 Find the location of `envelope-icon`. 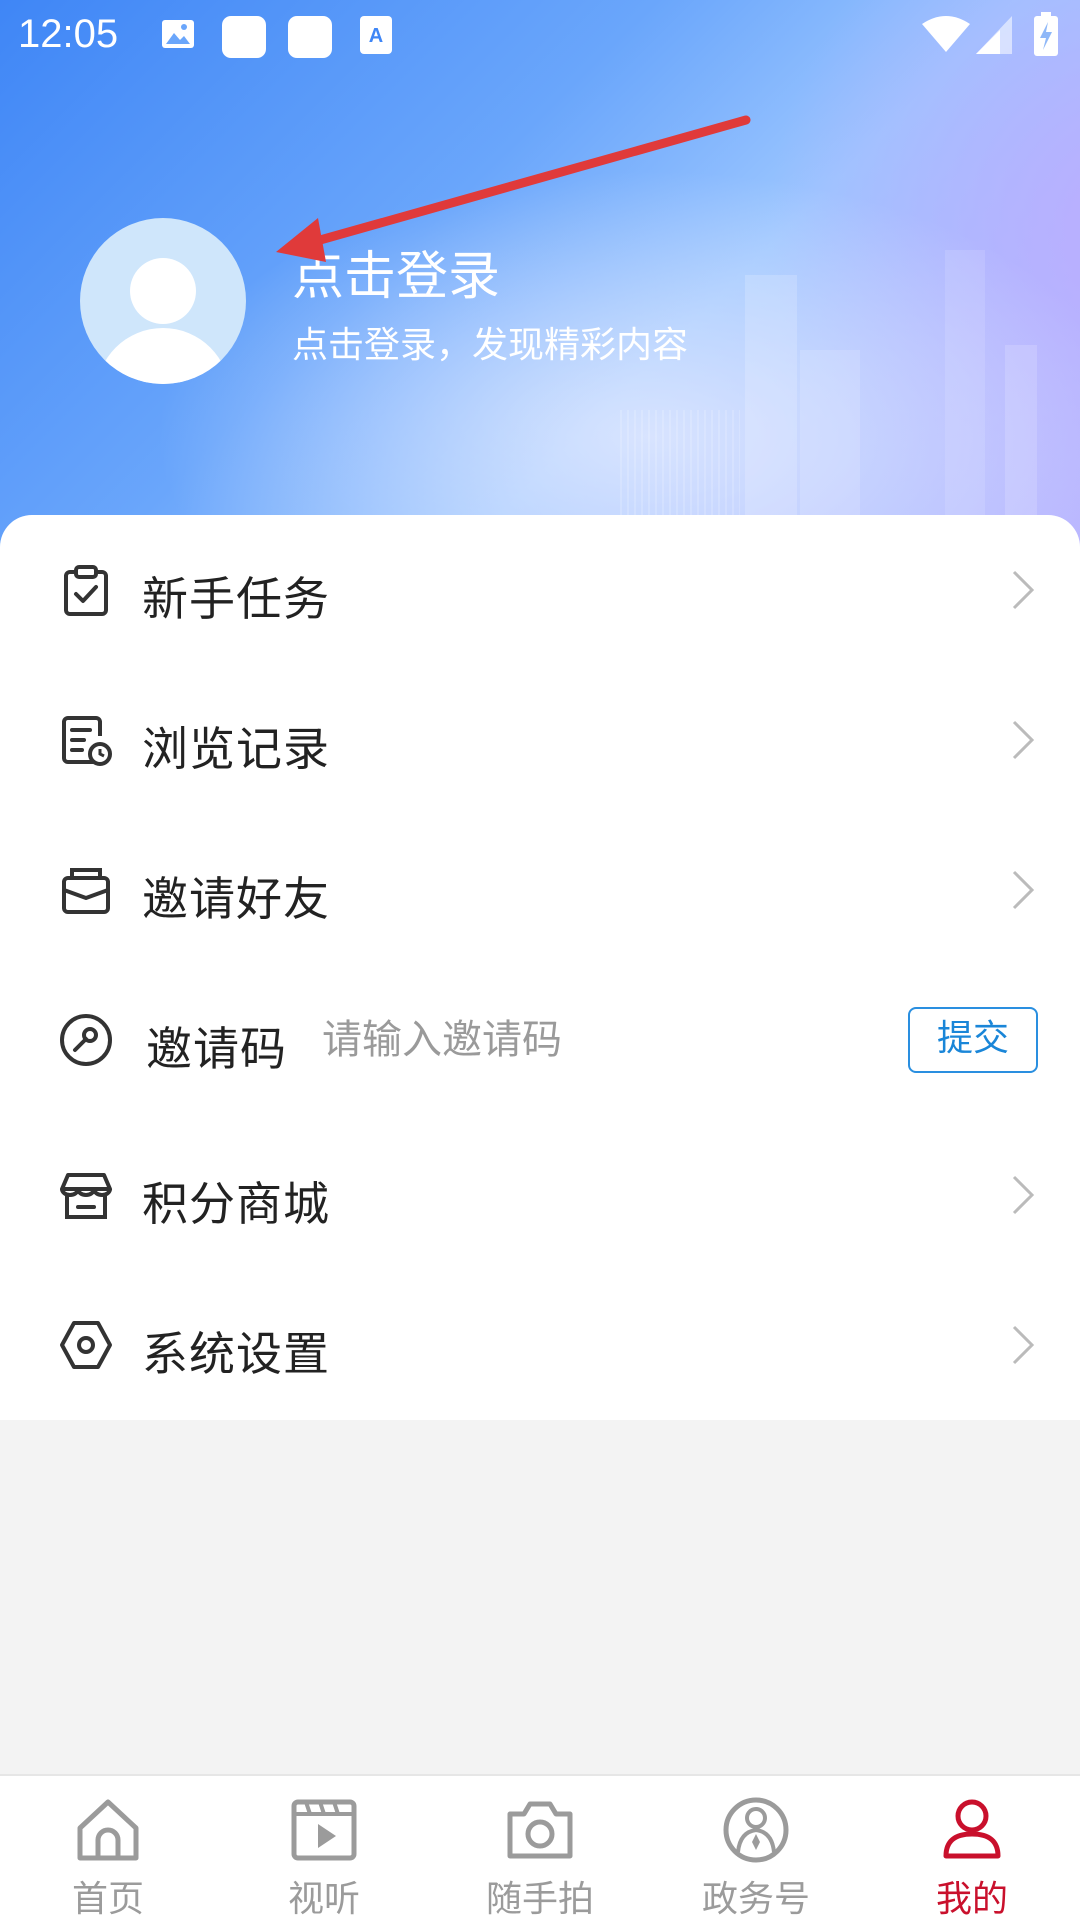

envelope-icon is located at coordinates (86, 891).